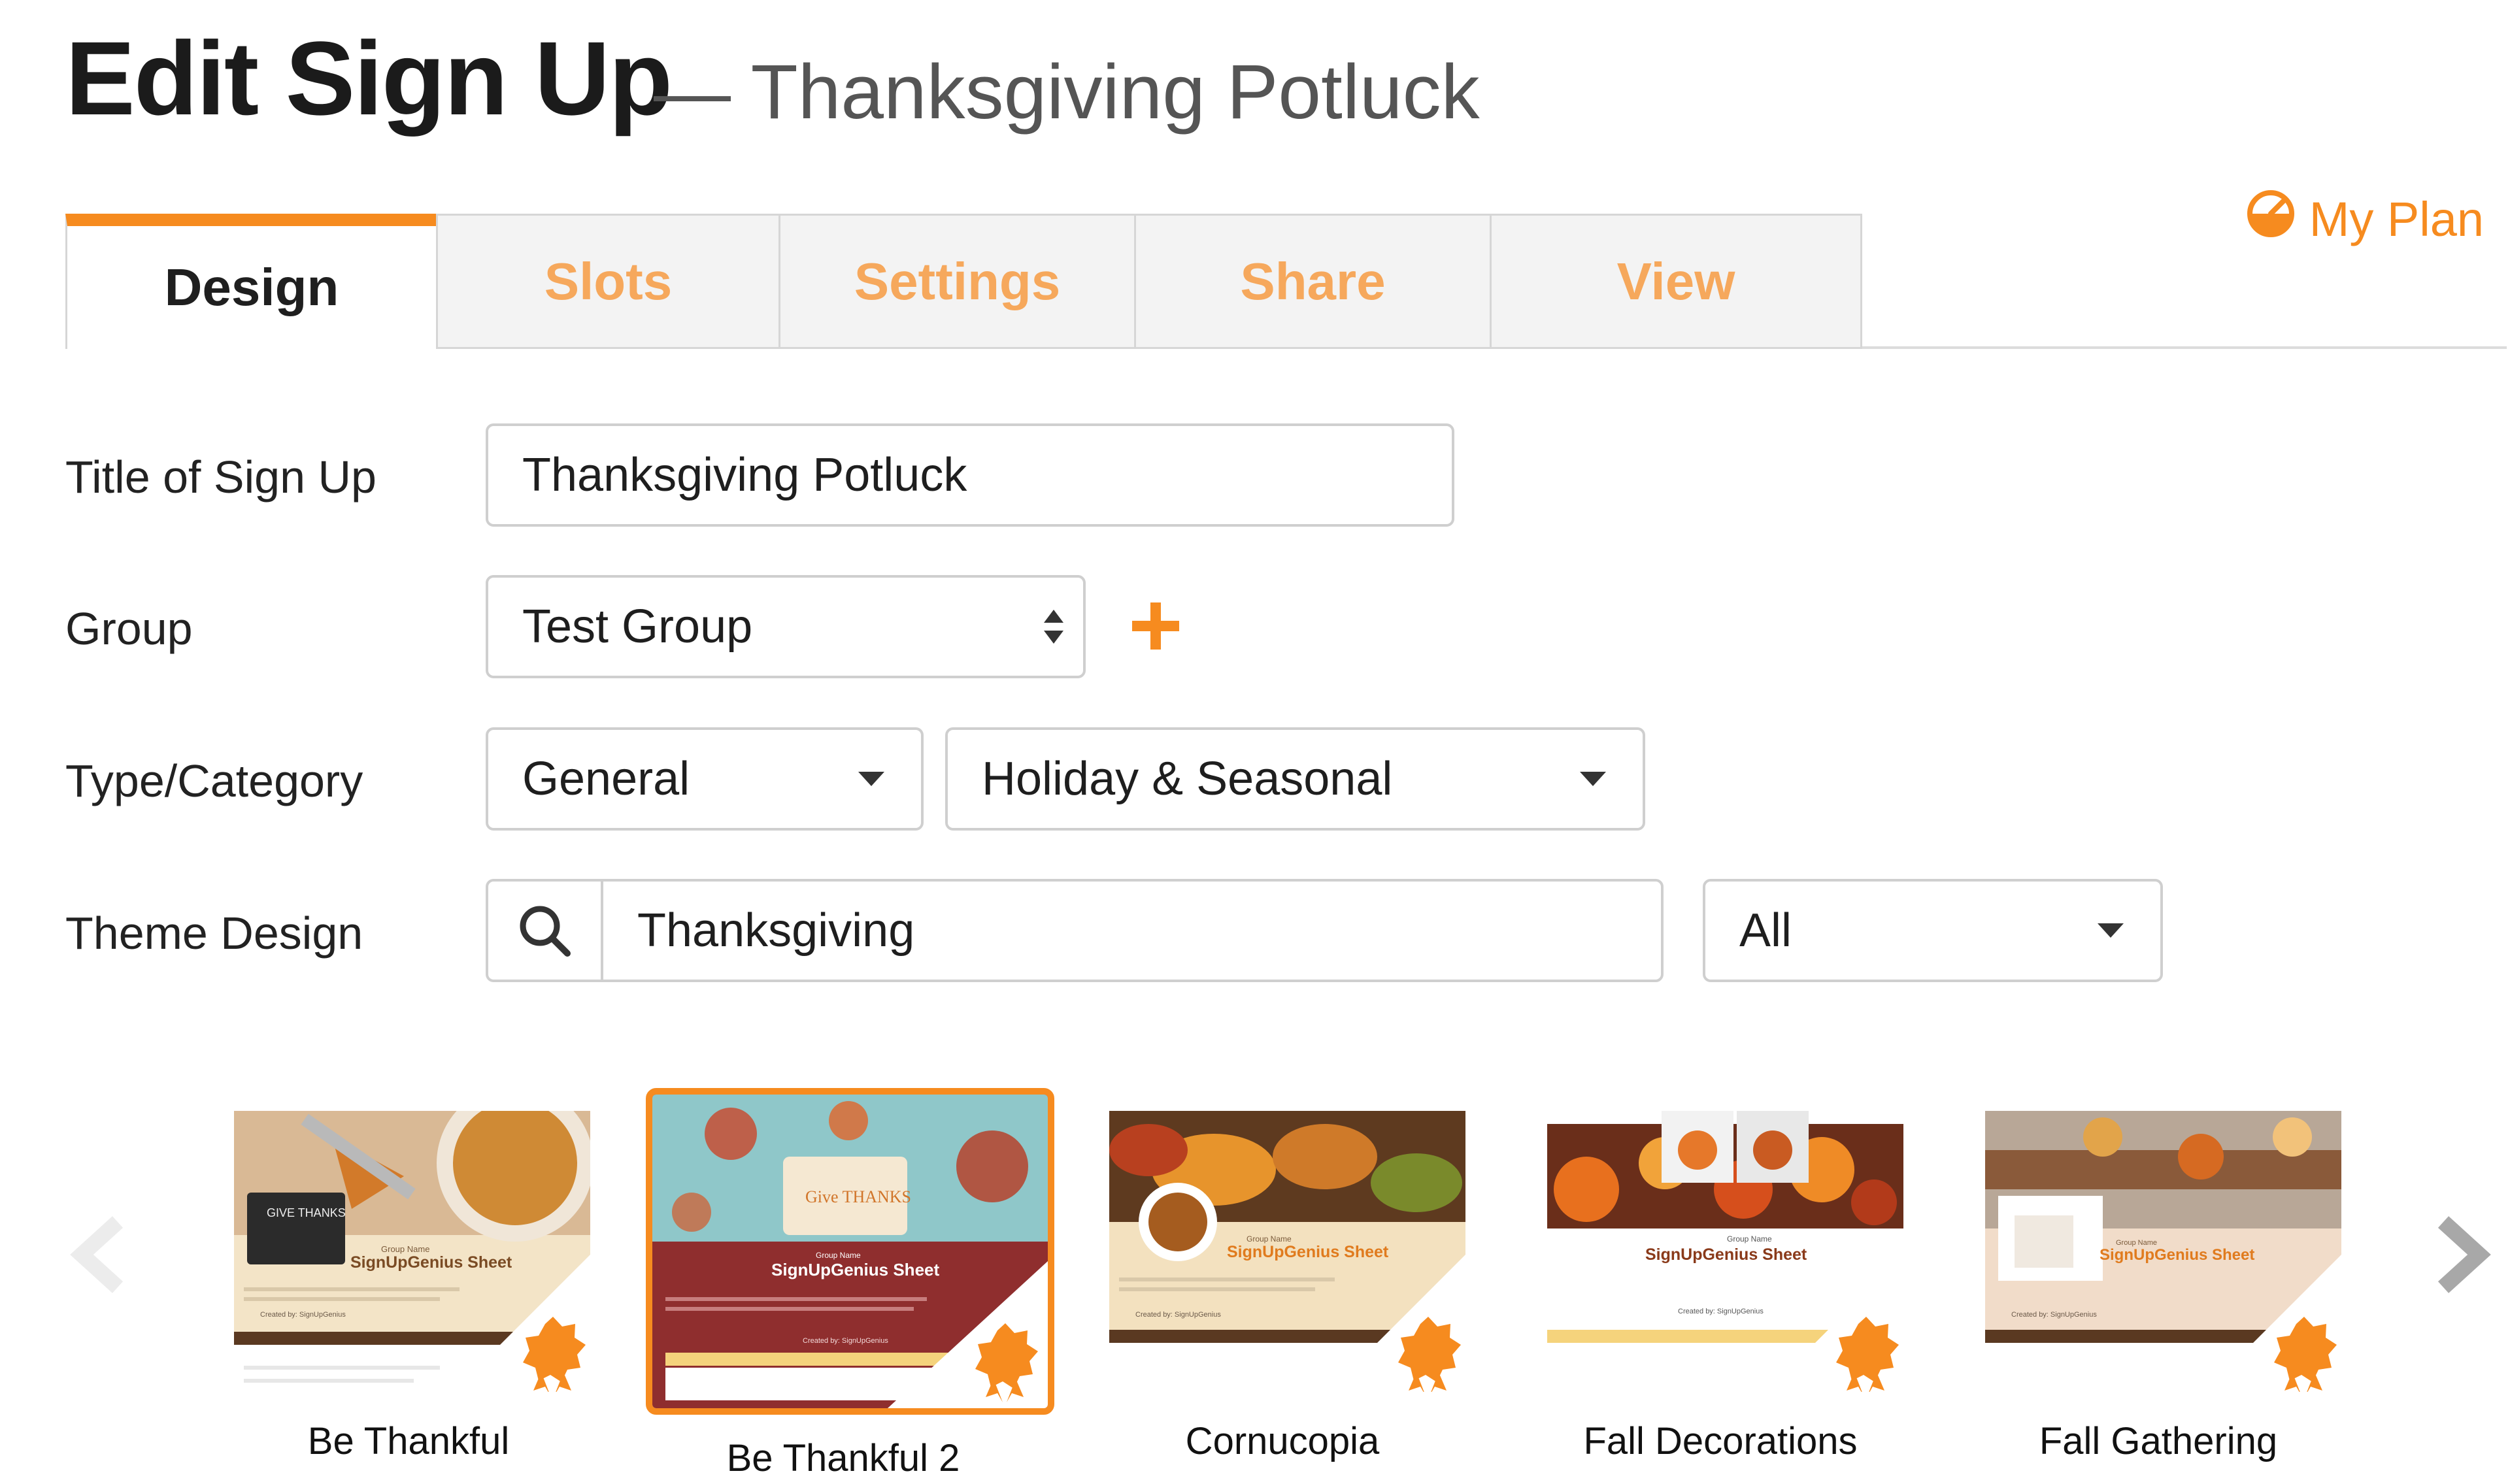 This screenshot has width=2510, height=1484. I want to click on gauge-icon, so click(2271, 219).